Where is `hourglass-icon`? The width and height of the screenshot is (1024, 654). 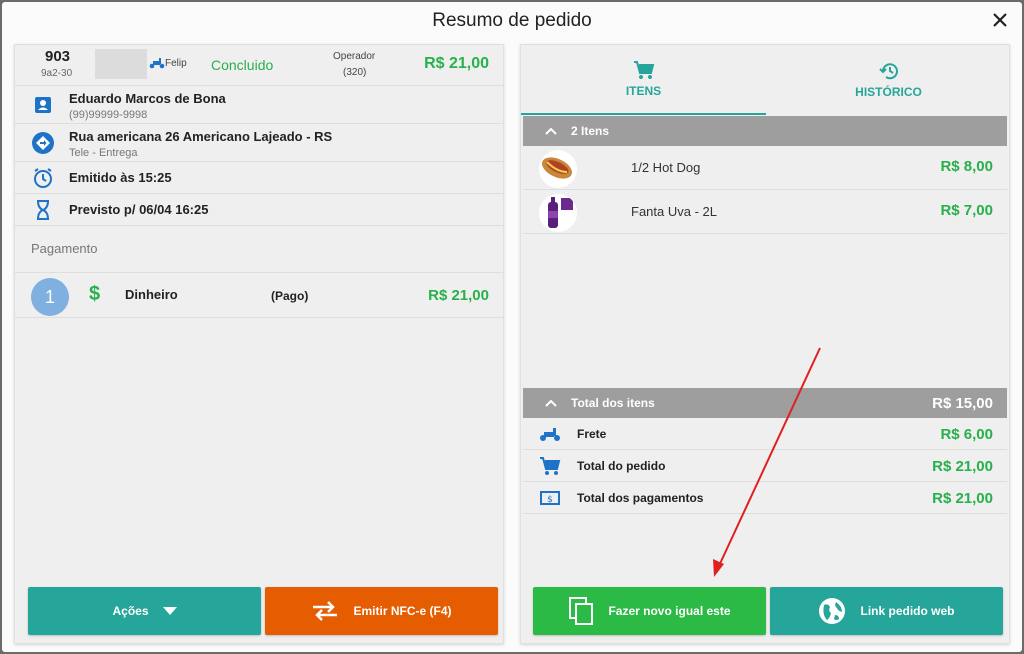 hourglass-icon is located at coordinates (43, 210).